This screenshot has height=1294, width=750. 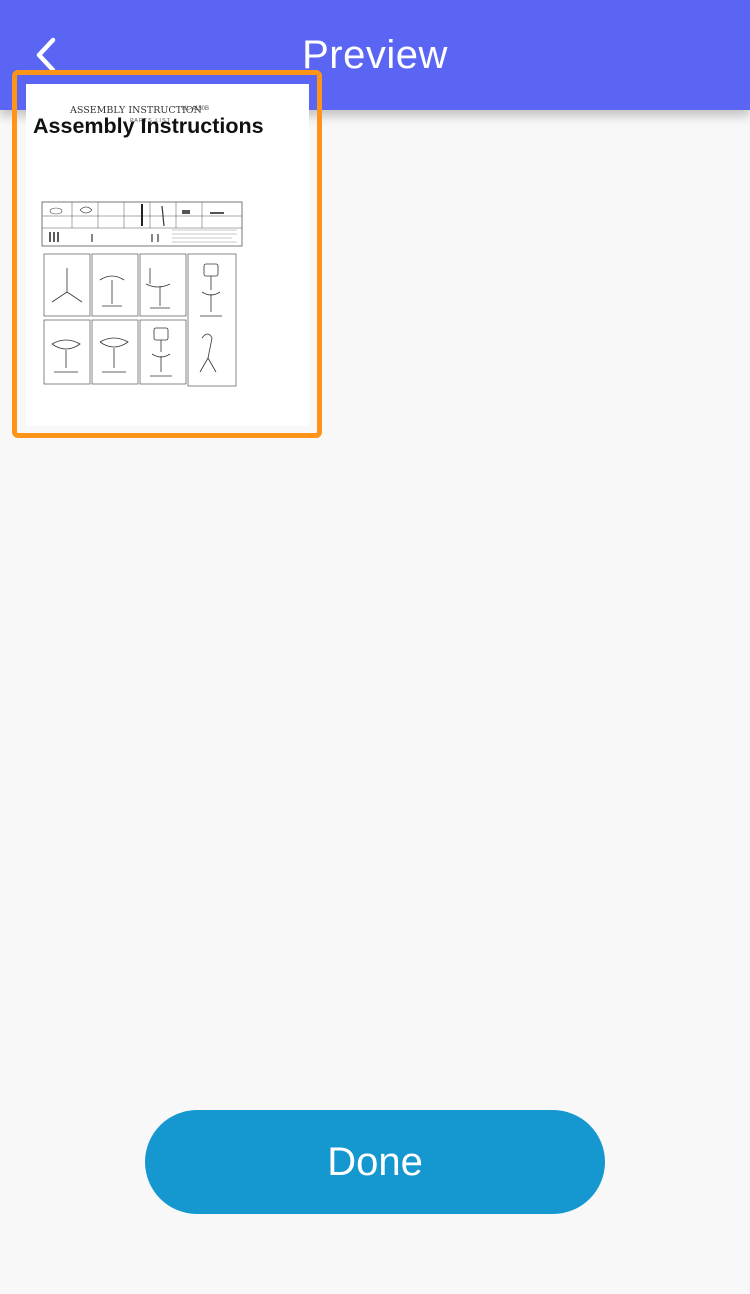 I want to click on assembly-diagram-image, so click(x=142, y=294).